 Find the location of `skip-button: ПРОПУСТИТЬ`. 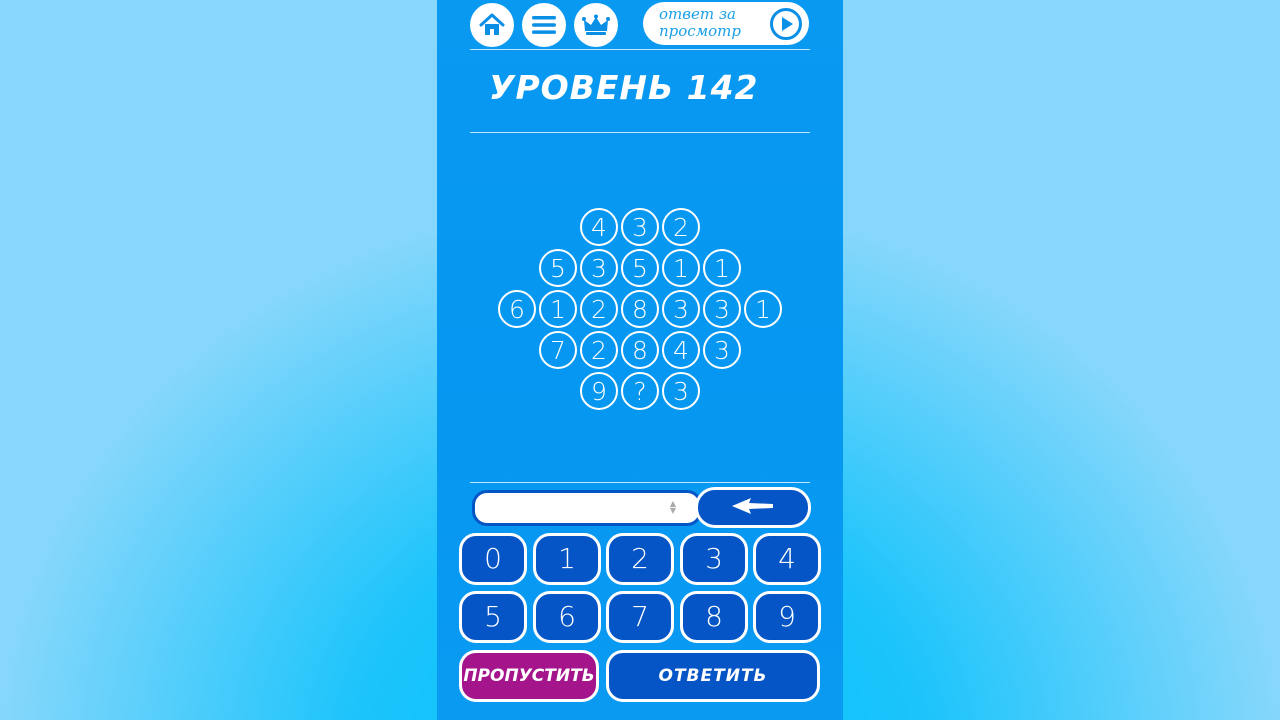

skip-button: ПРОПУСТИТЬ is located at coordinates (529, 676).